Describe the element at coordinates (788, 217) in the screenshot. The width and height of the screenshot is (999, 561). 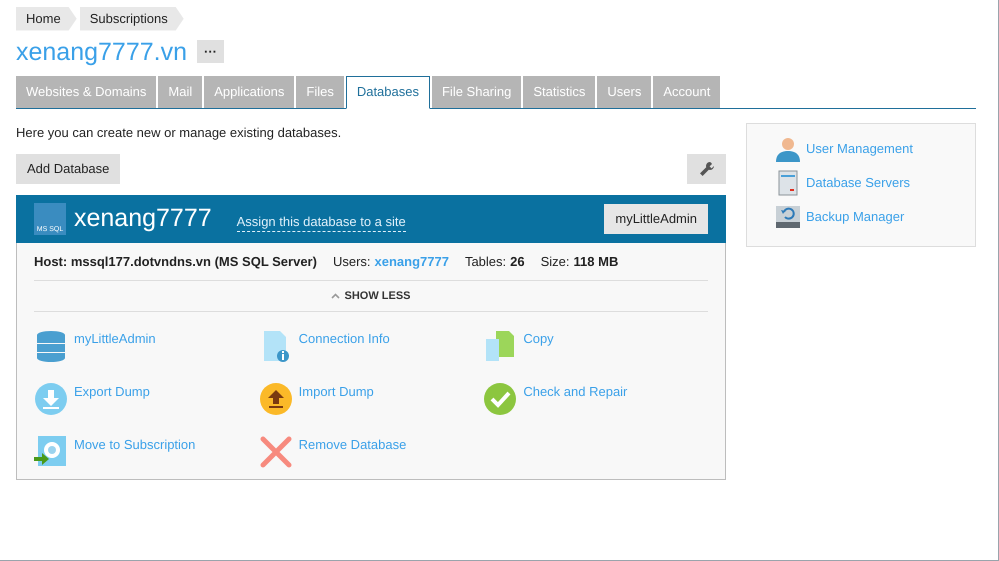
I see `backup-drive-icon` at that location.